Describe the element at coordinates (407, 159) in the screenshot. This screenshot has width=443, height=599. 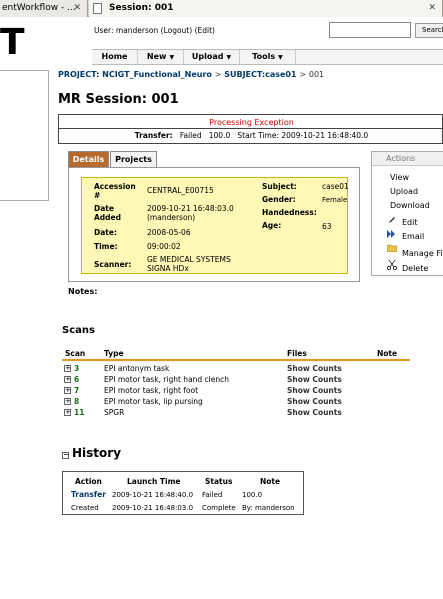
I see `actions-title: Actions` at that location.